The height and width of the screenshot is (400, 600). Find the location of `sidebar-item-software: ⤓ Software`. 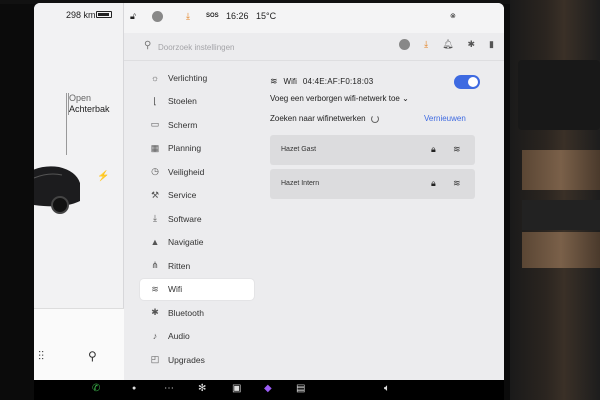

sidebar-item-software: ⤓ Software is located at coordinates (197, 218).